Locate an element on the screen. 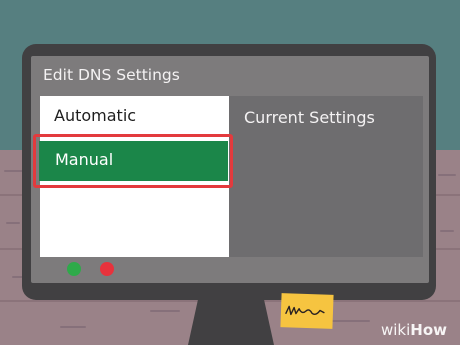  current-settings-title: Current Settings is located at coordinates (309, 117).